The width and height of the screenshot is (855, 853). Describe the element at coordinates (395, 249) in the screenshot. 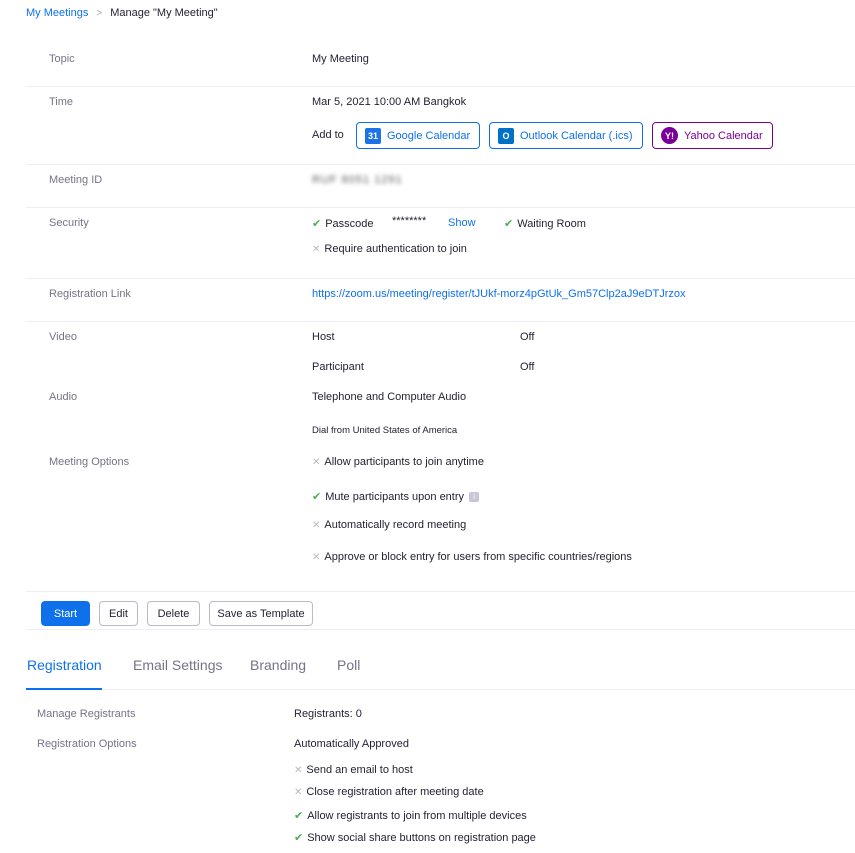

I see `require-auth-label: Require authentication to join` at that location.